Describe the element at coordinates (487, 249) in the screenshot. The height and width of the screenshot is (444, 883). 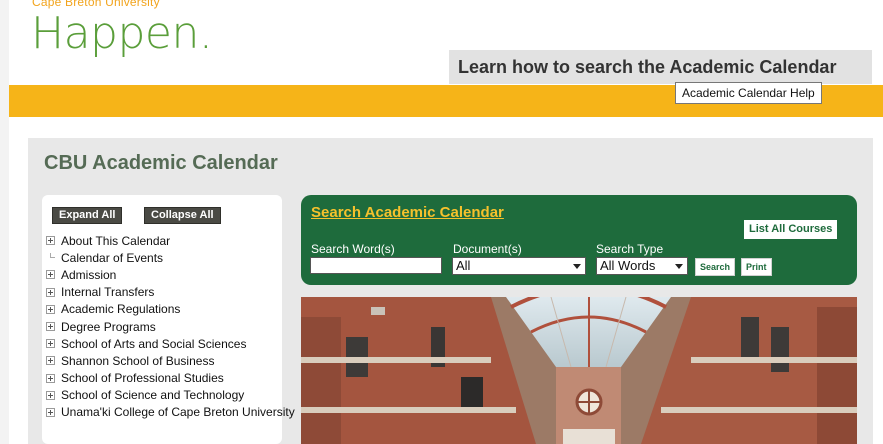
I see `documents-label: Document(s)` at that location.